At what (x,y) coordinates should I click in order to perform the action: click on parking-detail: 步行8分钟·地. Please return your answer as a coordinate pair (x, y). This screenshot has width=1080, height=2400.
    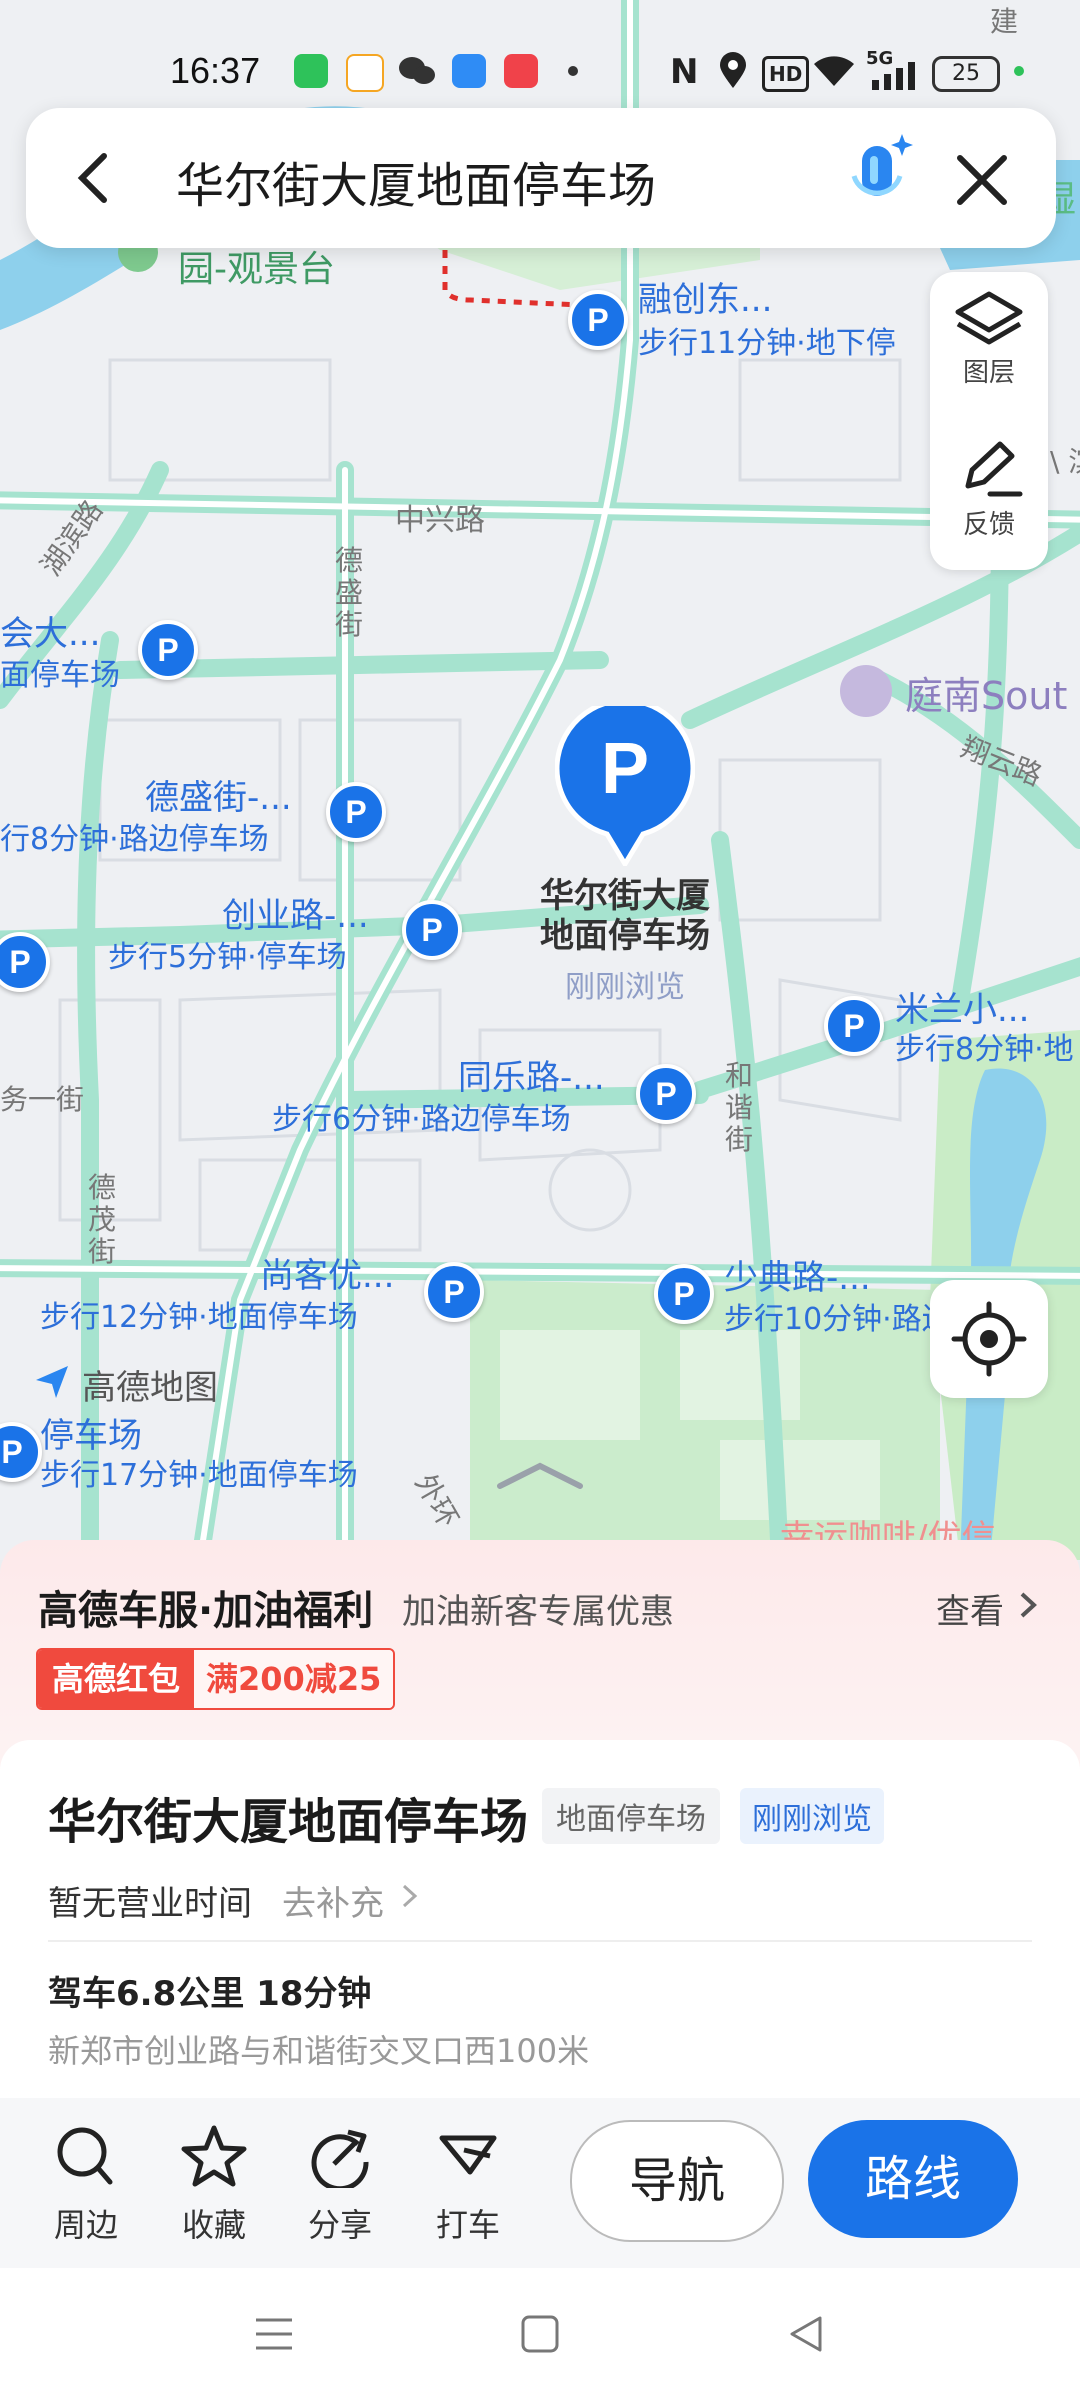
    Looking at the image, I should click on (984, 1049).